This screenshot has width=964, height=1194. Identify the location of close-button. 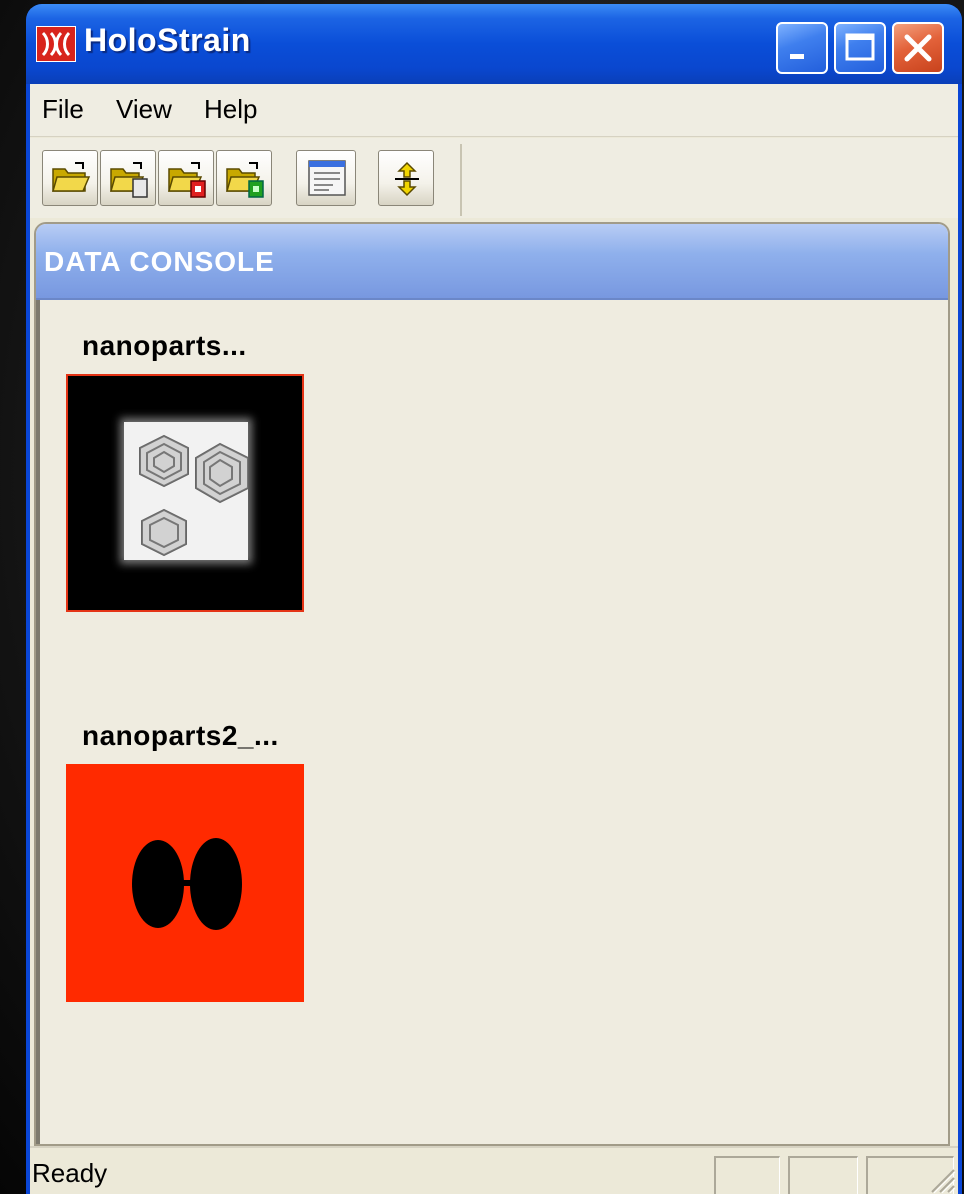
(918, 48).